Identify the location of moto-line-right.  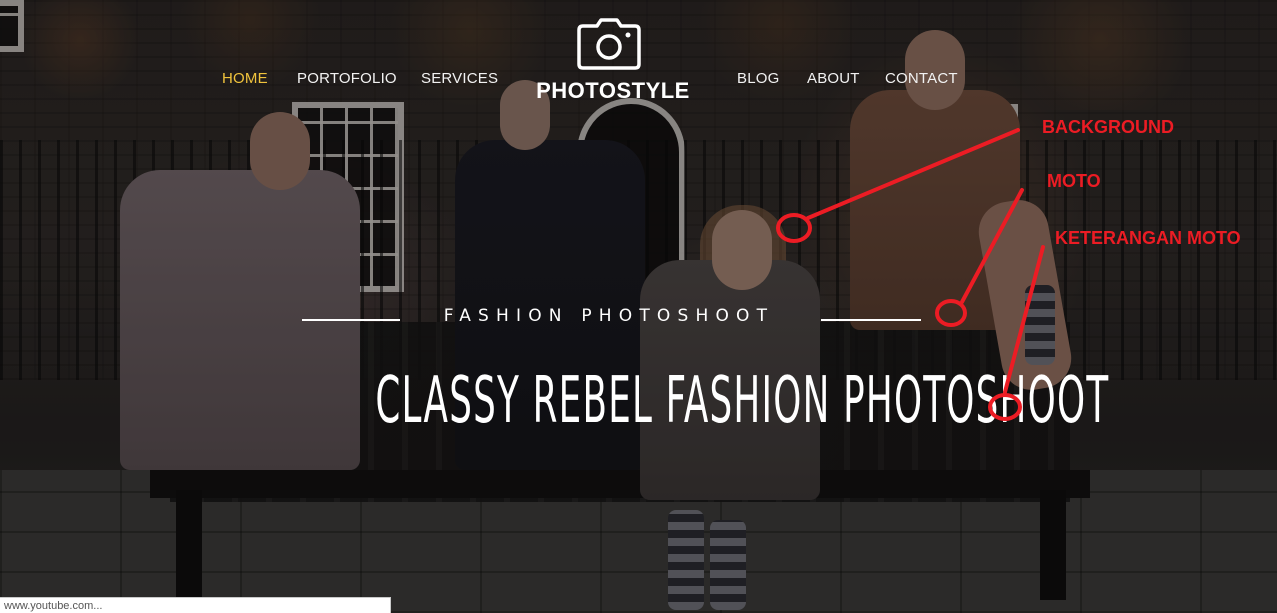
(871, 320).